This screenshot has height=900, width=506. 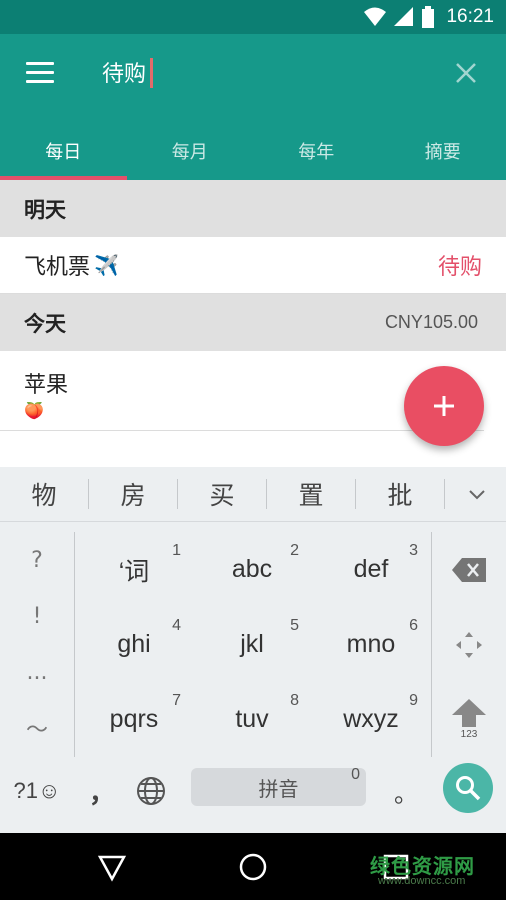 I want to click on text-cursor, so click(x=151, y=73).